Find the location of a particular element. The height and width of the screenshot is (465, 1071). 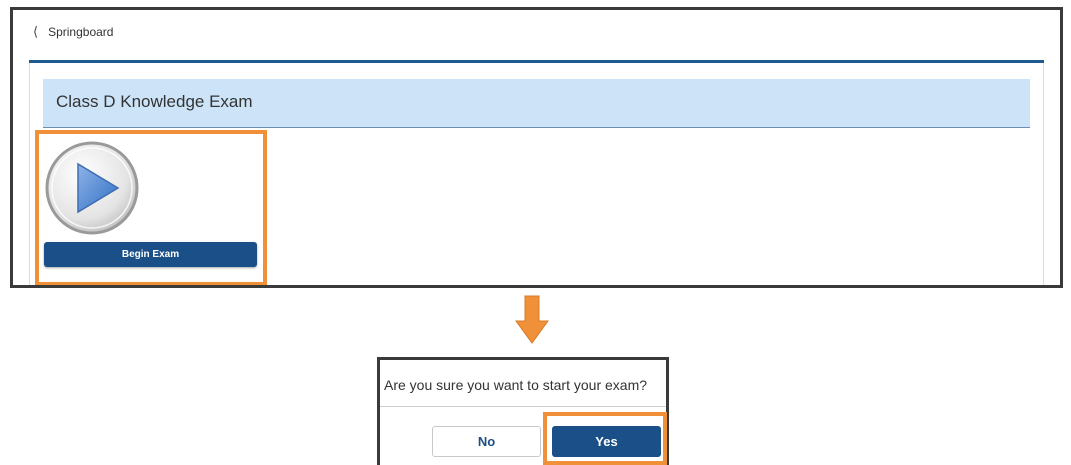

arrow-down-icon is located at coordinates (532, 322).